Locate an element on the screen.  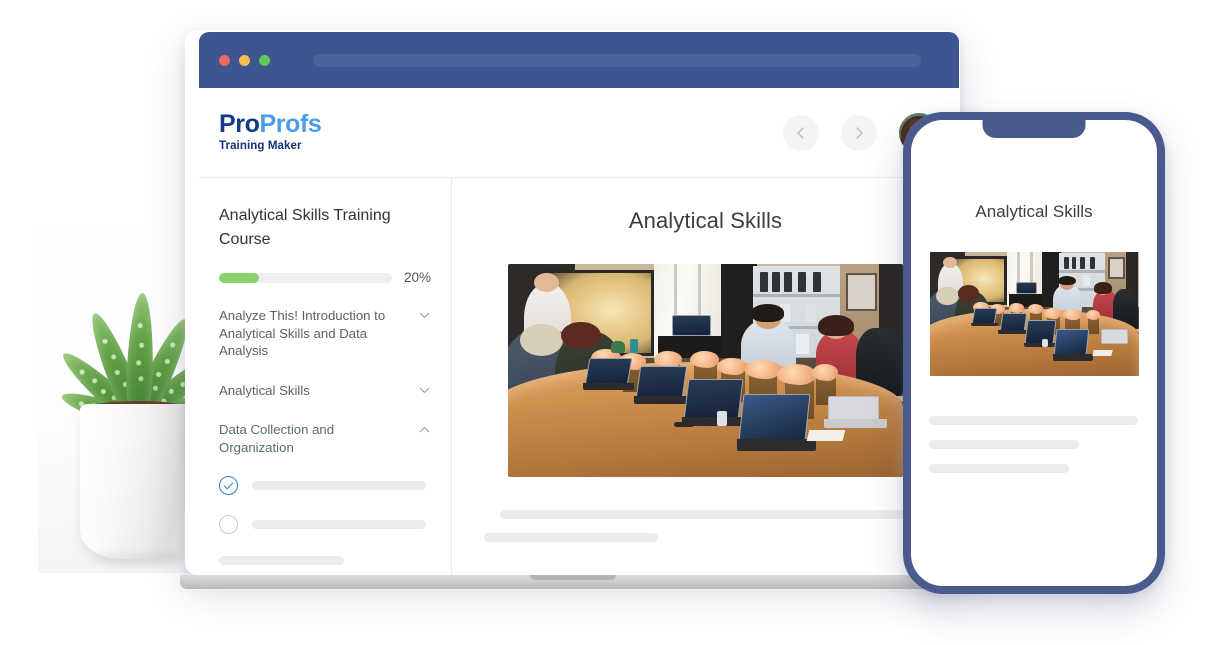
logo-tagline: Training Maker is located at coordinates (260, 146).